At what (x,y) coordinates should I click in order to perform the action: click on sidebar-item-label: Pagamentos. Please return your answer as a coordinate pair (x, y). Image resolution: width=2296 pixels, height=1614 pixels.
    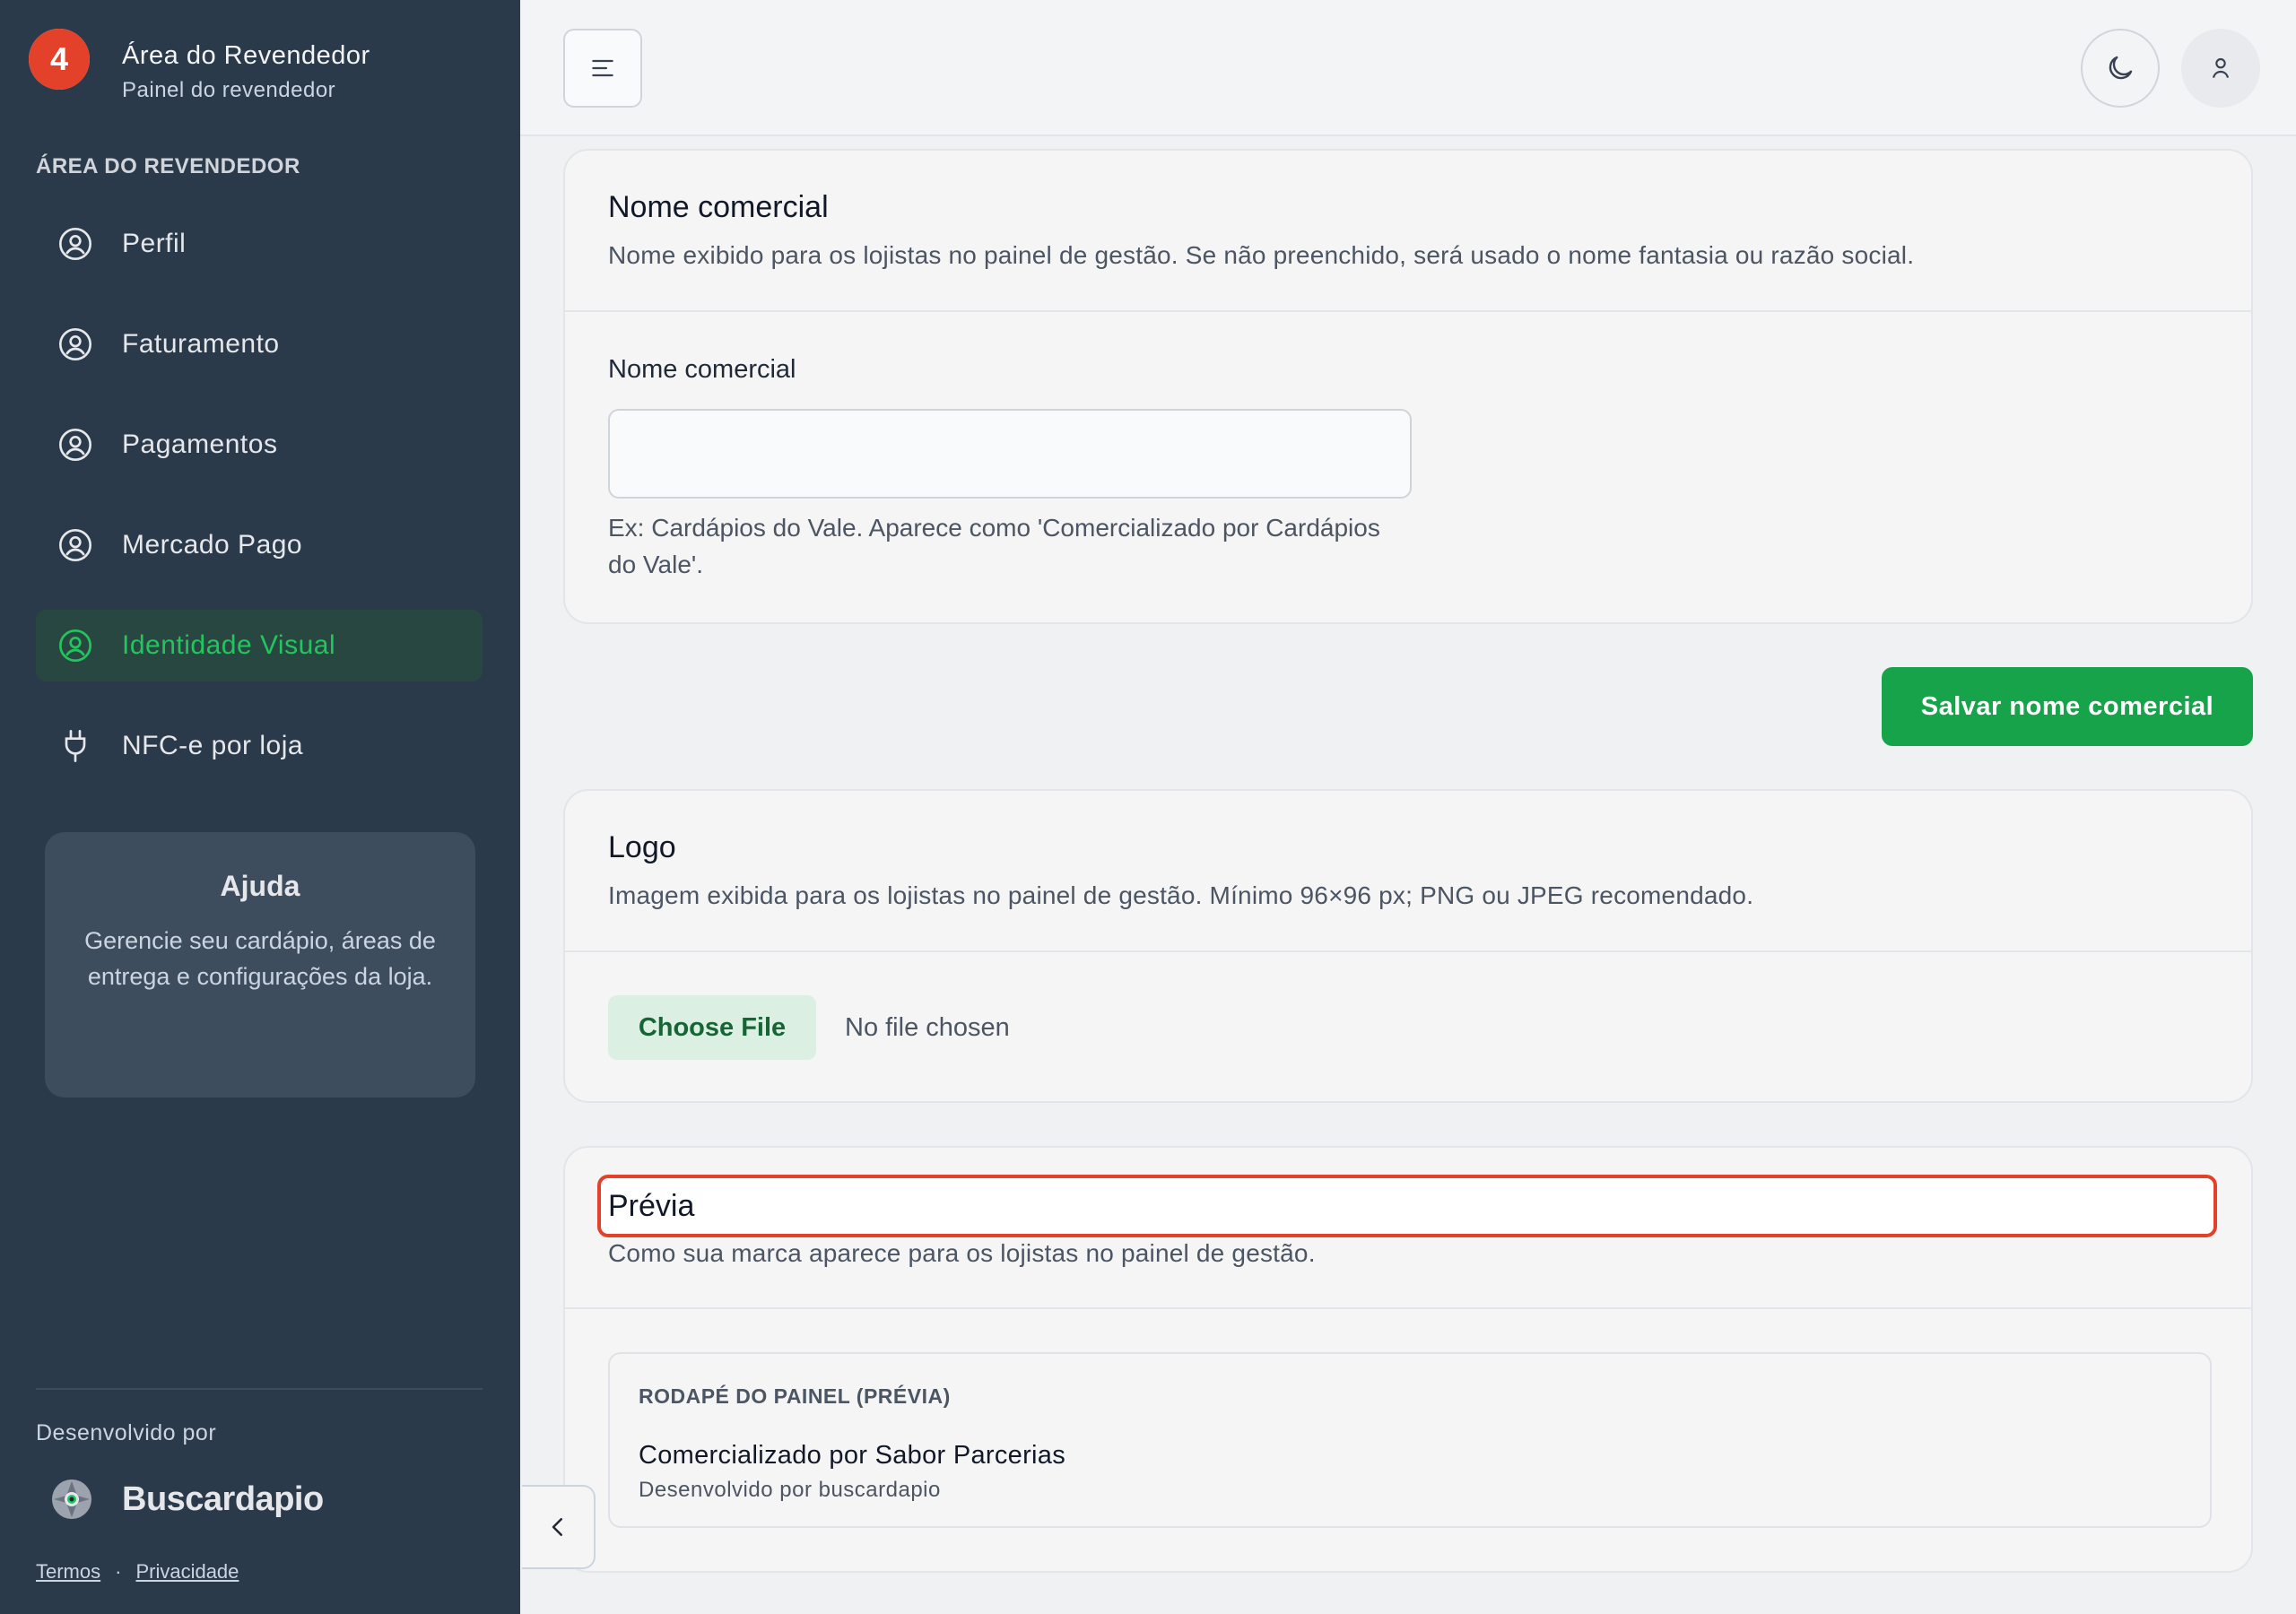
    Looking at the image, I should click on (200, 444).